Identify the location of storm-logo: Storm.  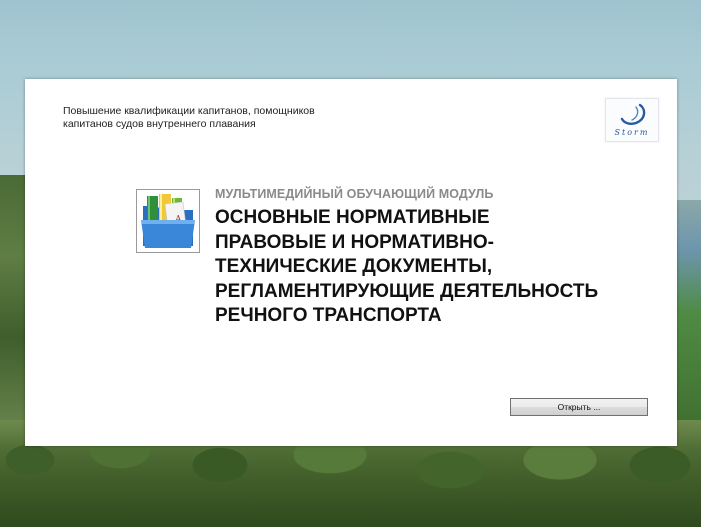
(632, 120).